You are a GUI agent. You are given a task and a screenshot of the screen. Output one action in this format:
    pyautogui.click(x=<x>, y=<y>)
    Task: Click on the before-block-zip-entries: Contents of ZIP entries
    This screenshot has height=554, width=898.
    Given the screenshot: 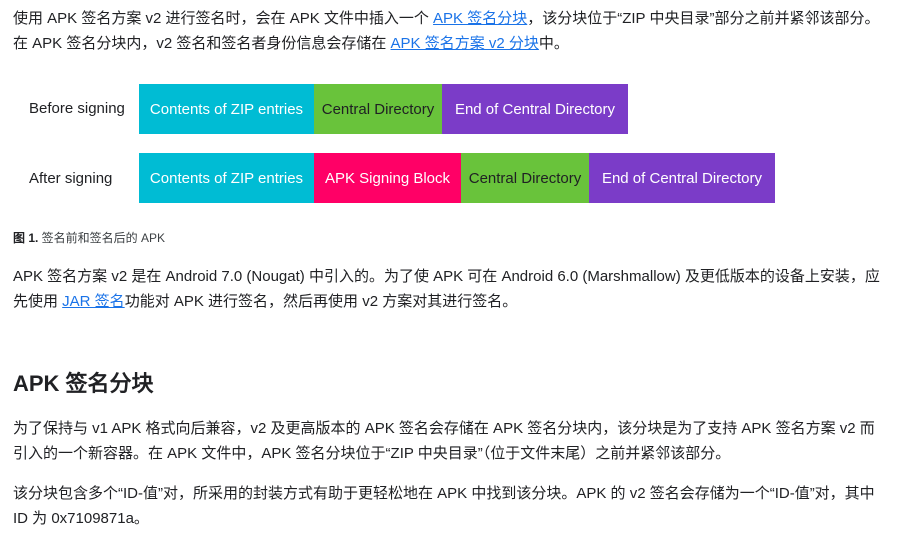 What is the action you would take?
    pyautogui.click(x=226, y=109)
    